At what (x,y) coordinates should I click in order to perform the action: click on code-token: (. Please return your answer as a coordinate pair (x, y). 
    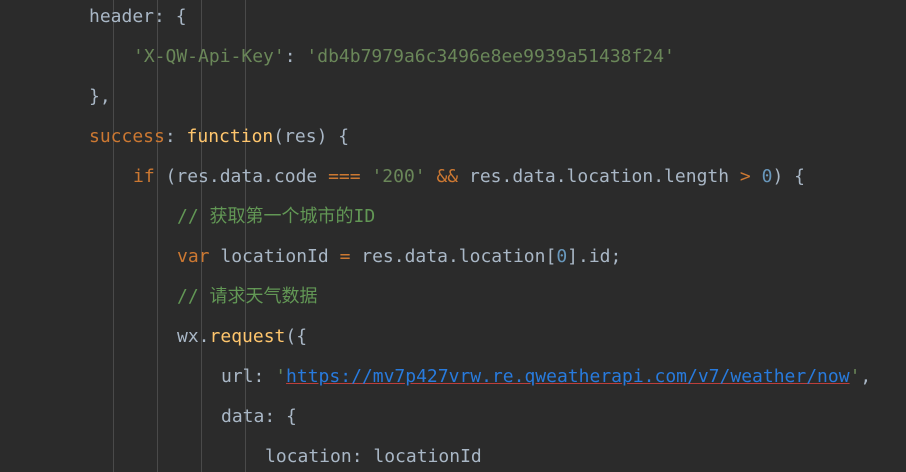
    Looking at the image, I should click on (279, 136).